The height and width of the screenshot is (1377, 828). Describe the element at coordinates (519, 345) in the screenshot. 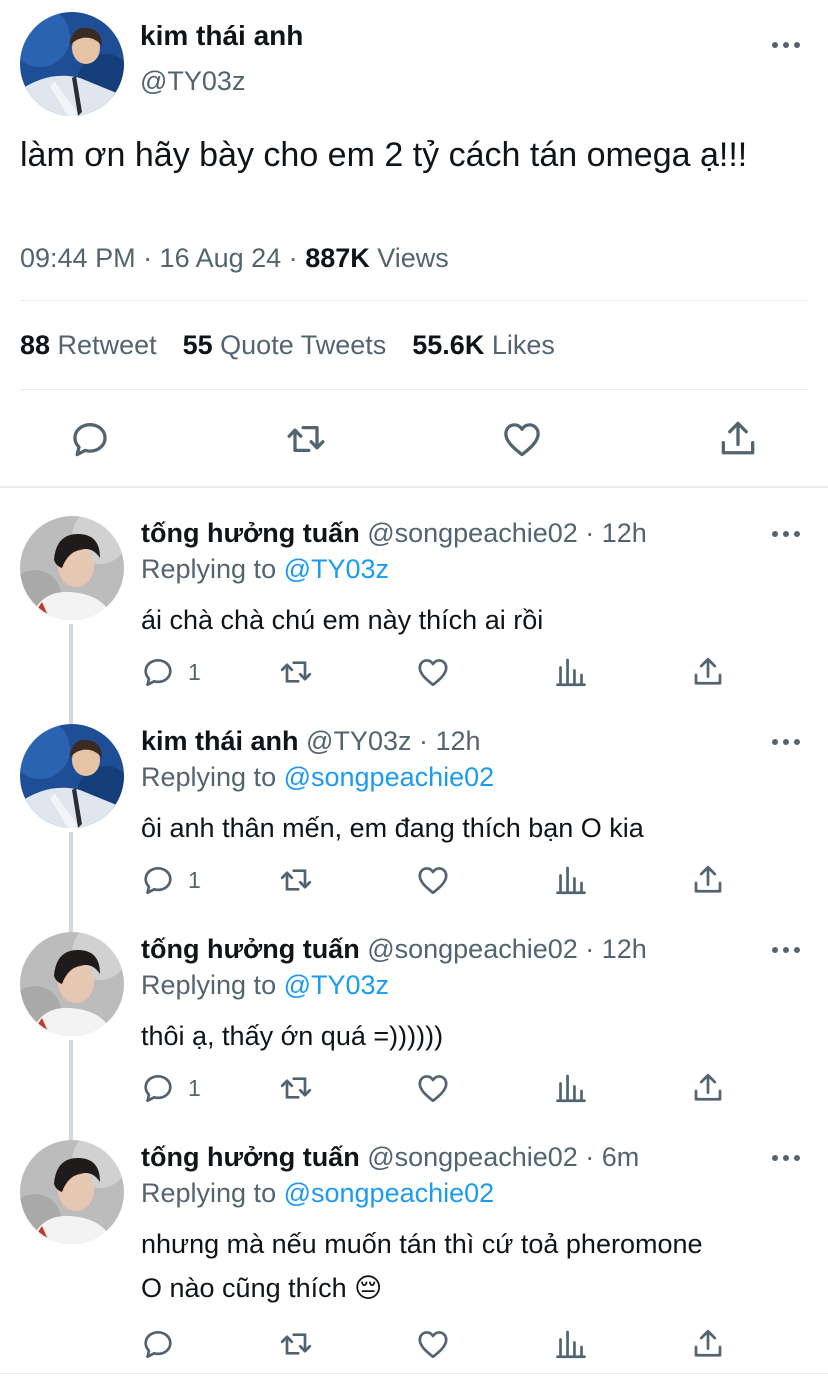

I see `likes-label: Likes` at that location.